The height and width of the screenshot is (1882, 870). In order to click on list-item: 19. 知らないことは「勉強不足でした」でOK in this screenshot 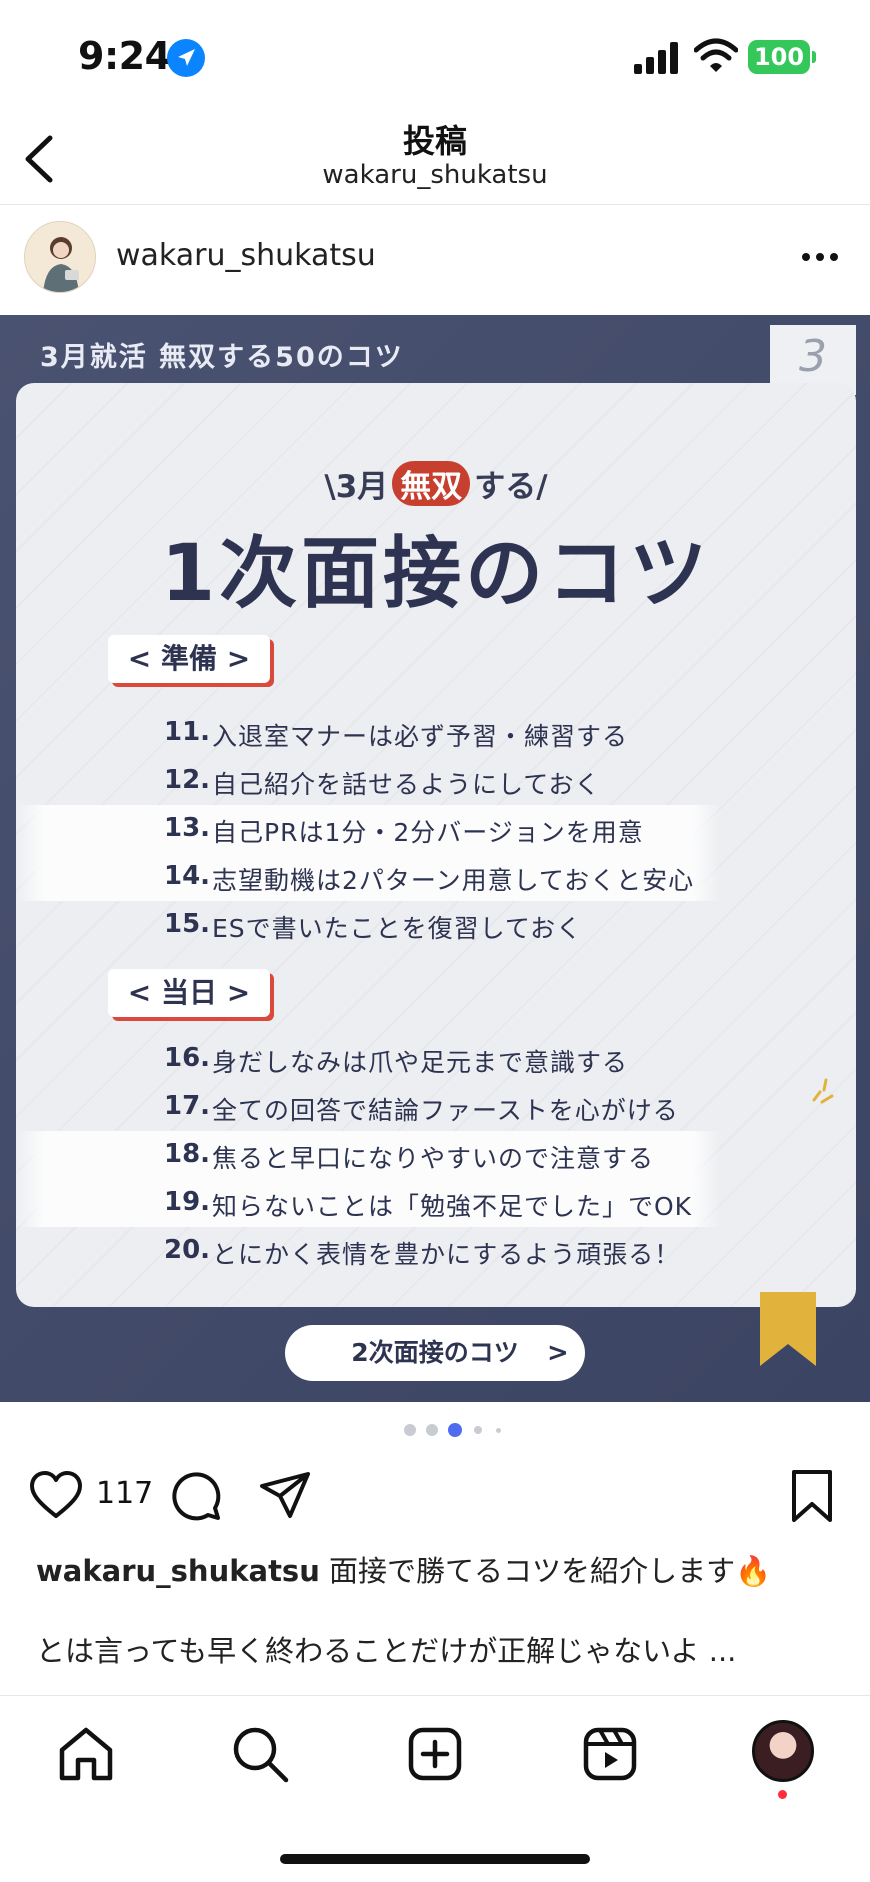, I will do `click(368, 1203)`.